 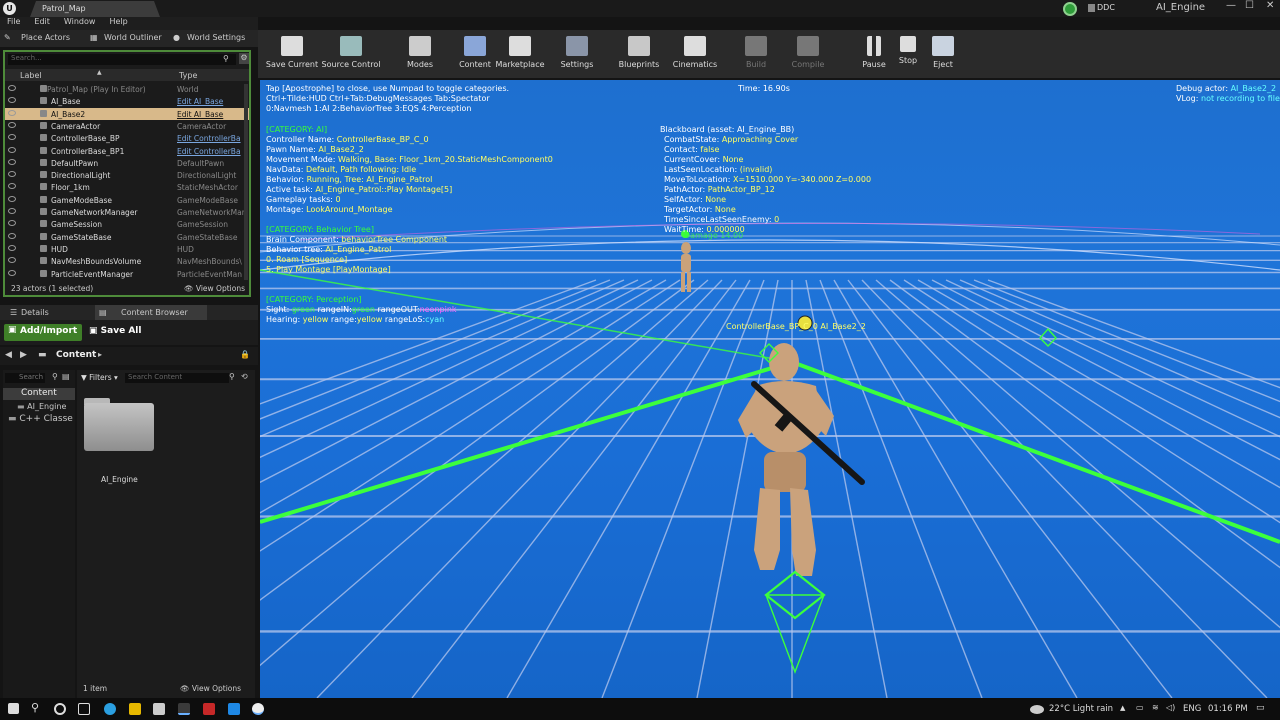 I want to click on path-content: Content, so click(x=76, y=355).